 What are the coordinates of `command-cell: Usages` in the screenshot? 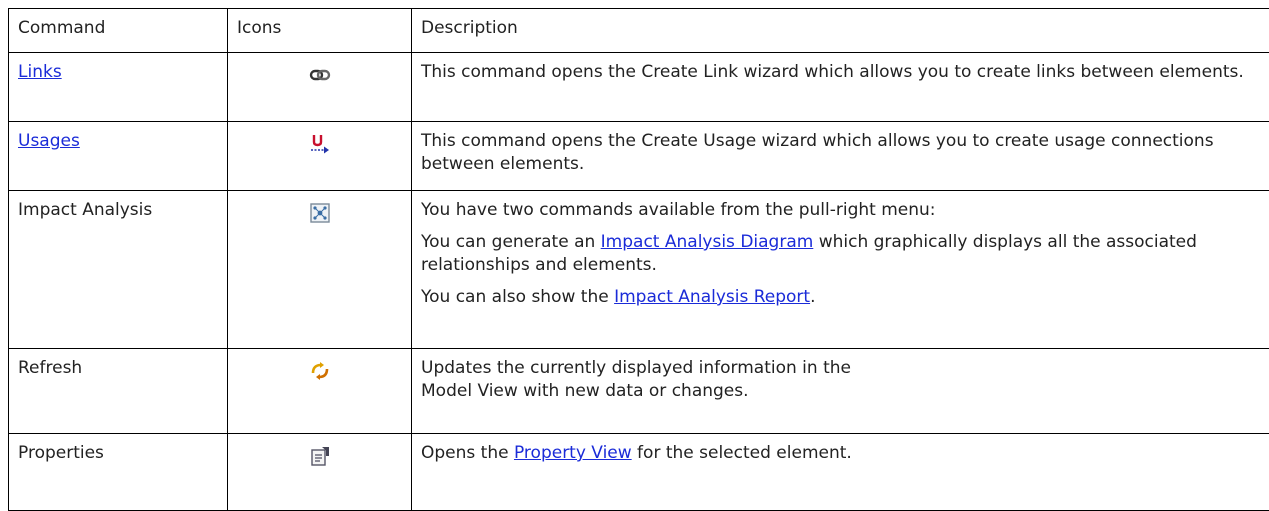 It's located at (118, 156).